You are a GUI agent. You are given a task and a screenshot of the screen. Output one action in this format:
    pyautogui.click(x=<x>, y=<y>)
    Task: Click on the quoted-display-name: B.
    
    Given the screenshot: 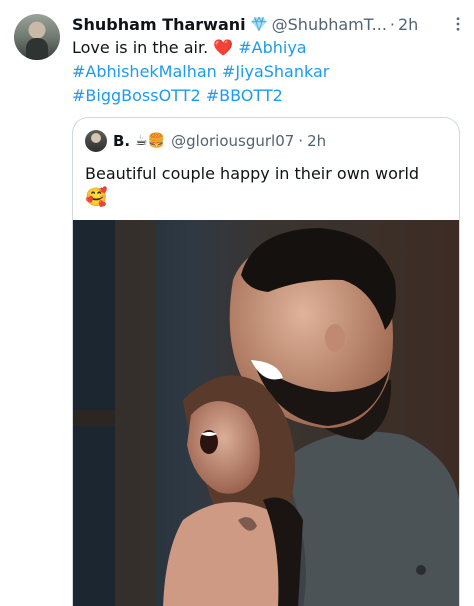 What is the action you would take?
    pyautogui.click(x=121, y=141)
    